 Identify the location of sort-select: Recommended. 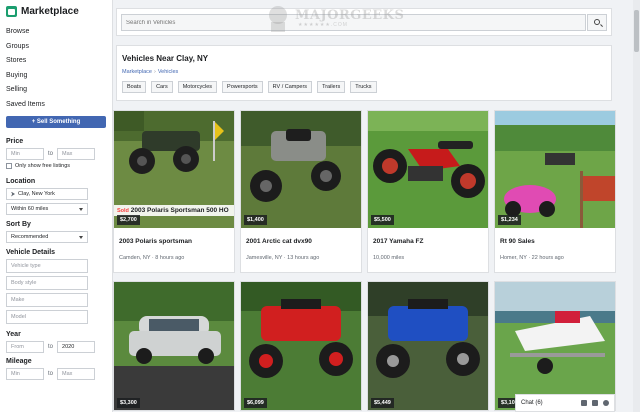
(47, 237).